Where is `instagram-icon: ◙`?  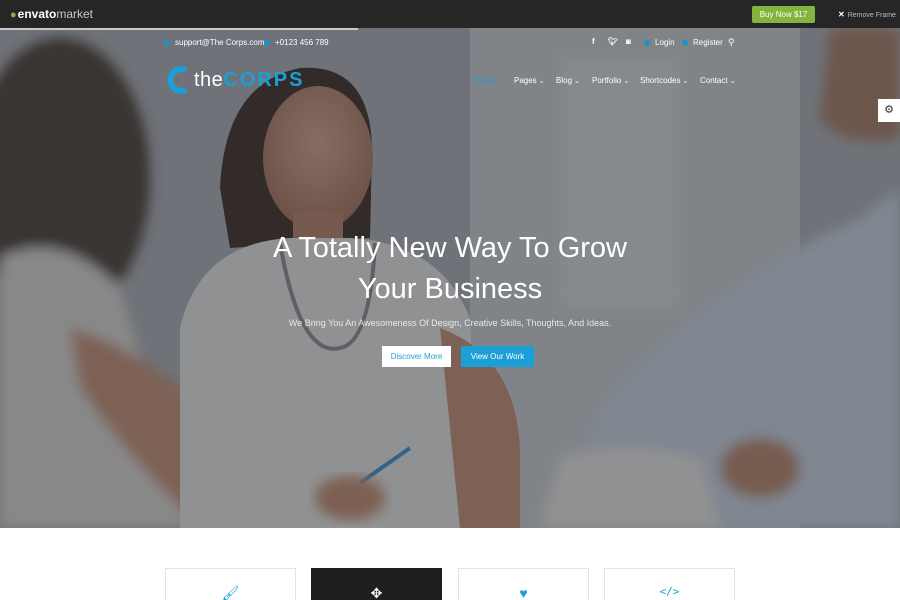 instagram-icon: ◙ is located at coordinates (628, 41).